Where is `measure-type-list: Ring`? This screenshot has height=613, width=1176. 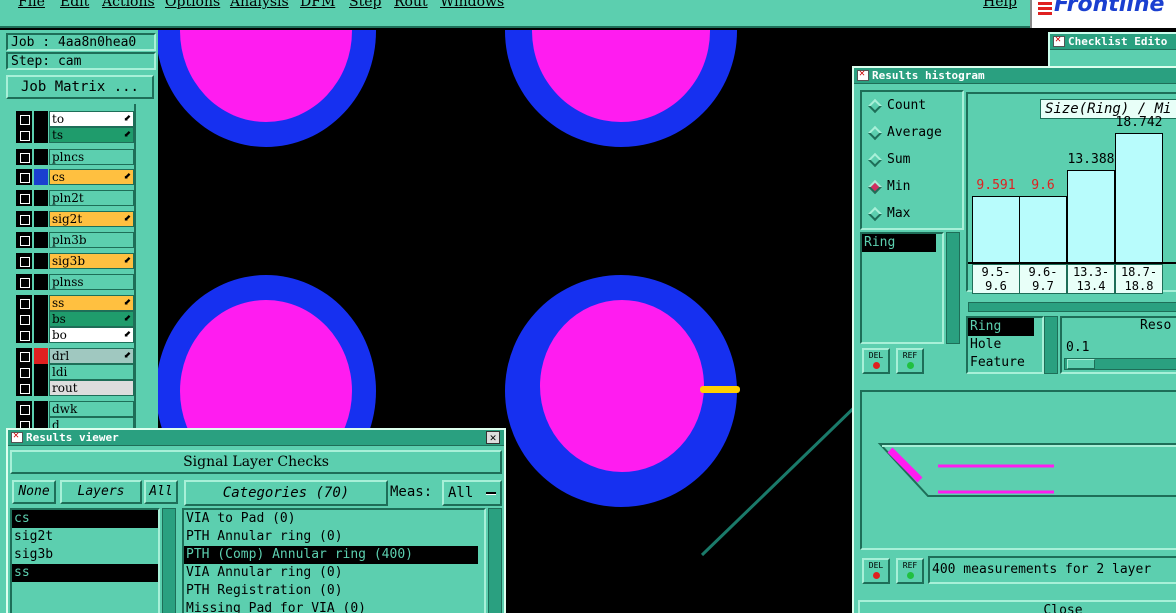 measure-type-list: Ring is located at coordinates (902, 288).